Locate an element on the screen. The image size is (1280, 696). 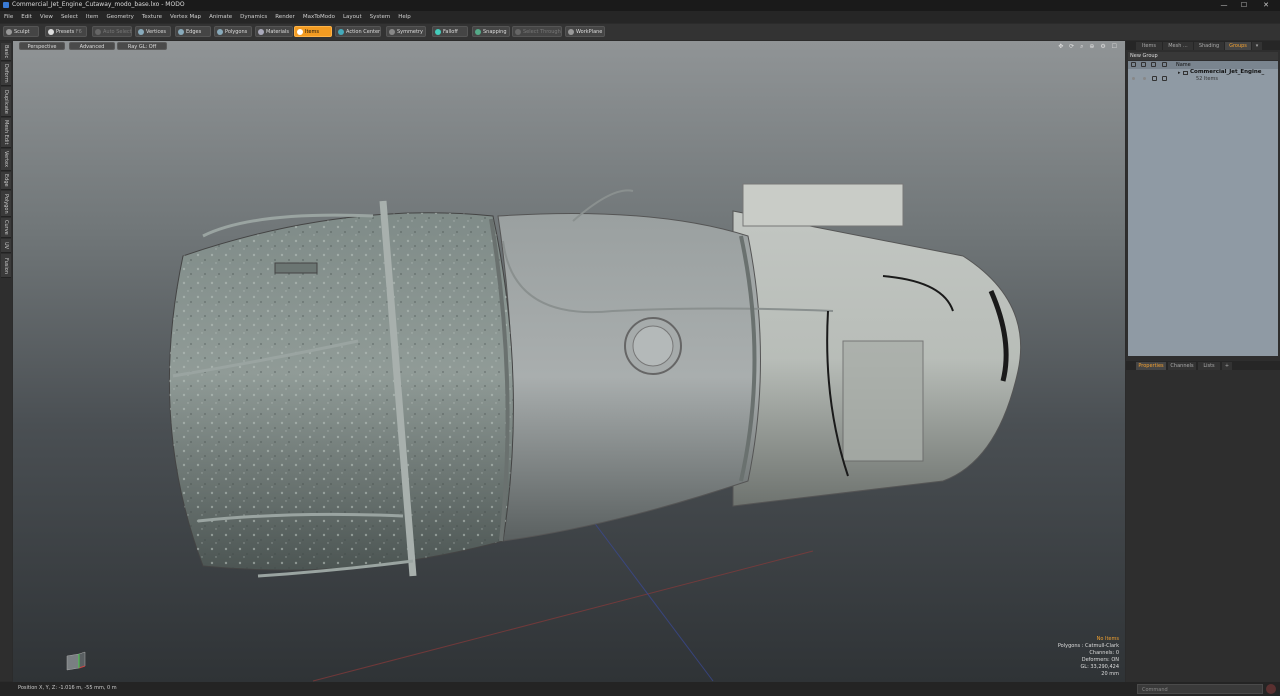
gl-stat: GL: 33,290,424 is located at coordinates (1099, 667).